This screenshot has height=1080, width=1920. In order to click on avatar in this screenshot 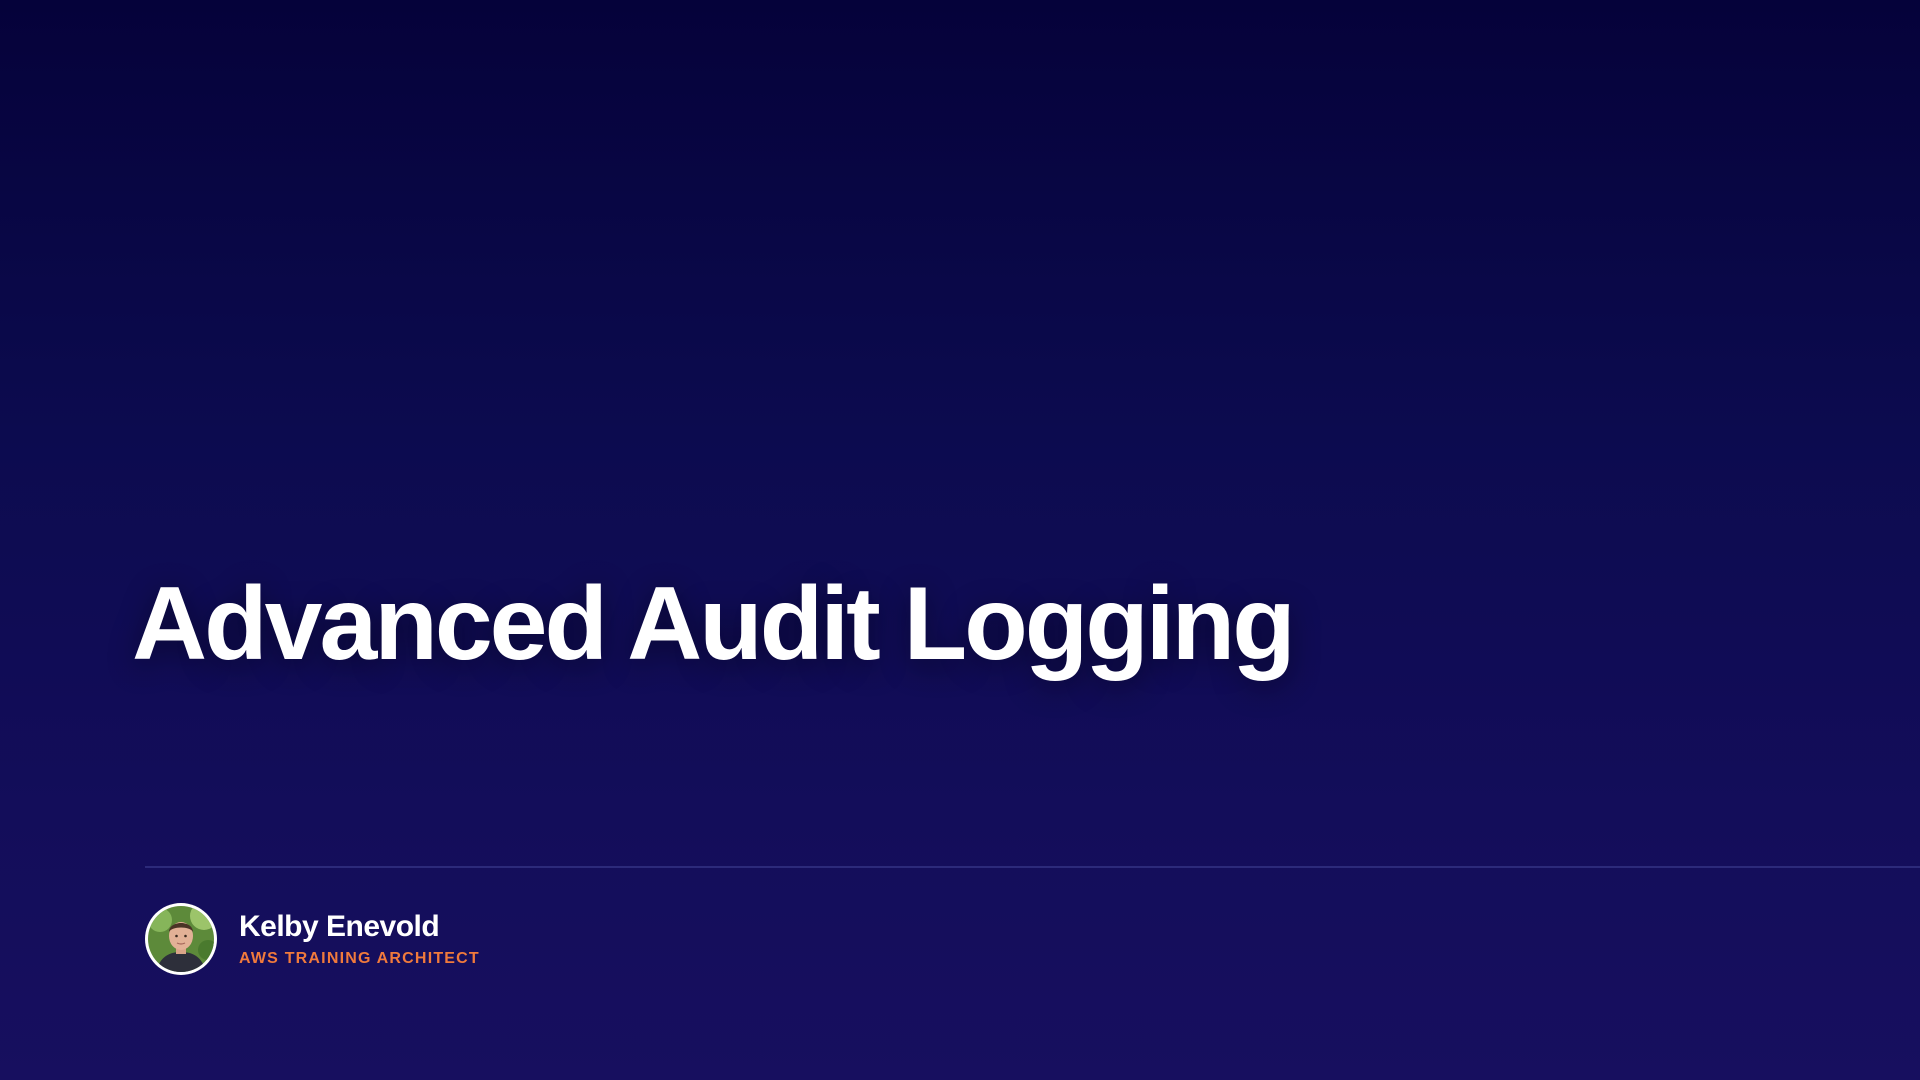, I will do `click(181, 939)`.